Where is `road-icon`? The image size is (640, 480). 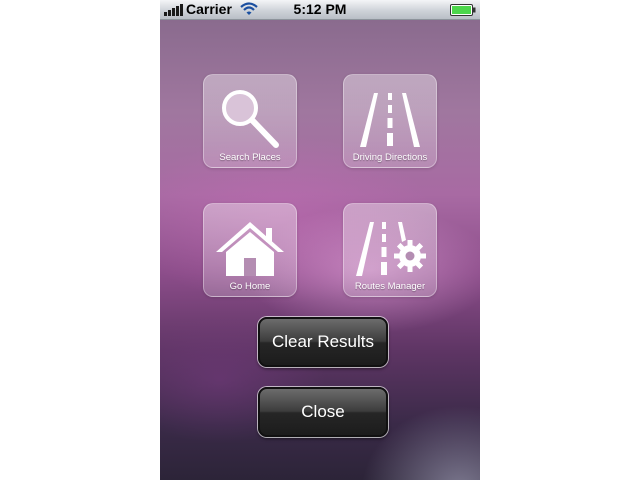
road-icon is located at coordinates (390, 120).